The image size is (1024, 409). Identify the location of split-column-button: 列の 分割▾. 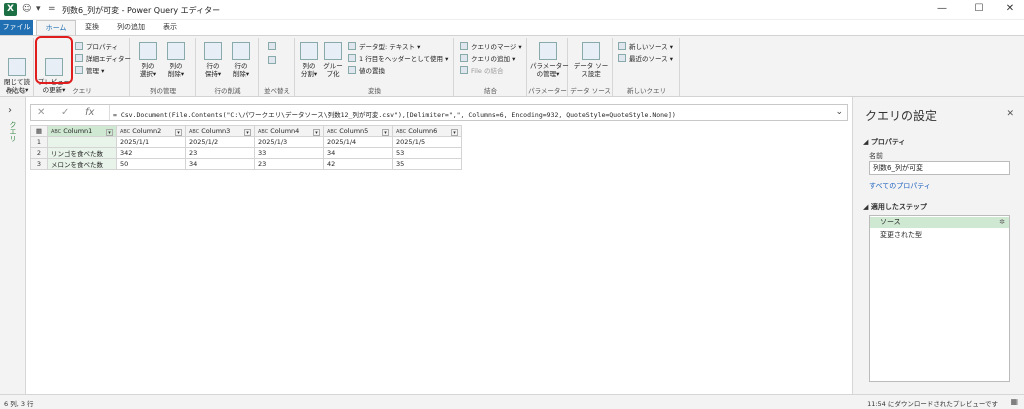
(309, 60).